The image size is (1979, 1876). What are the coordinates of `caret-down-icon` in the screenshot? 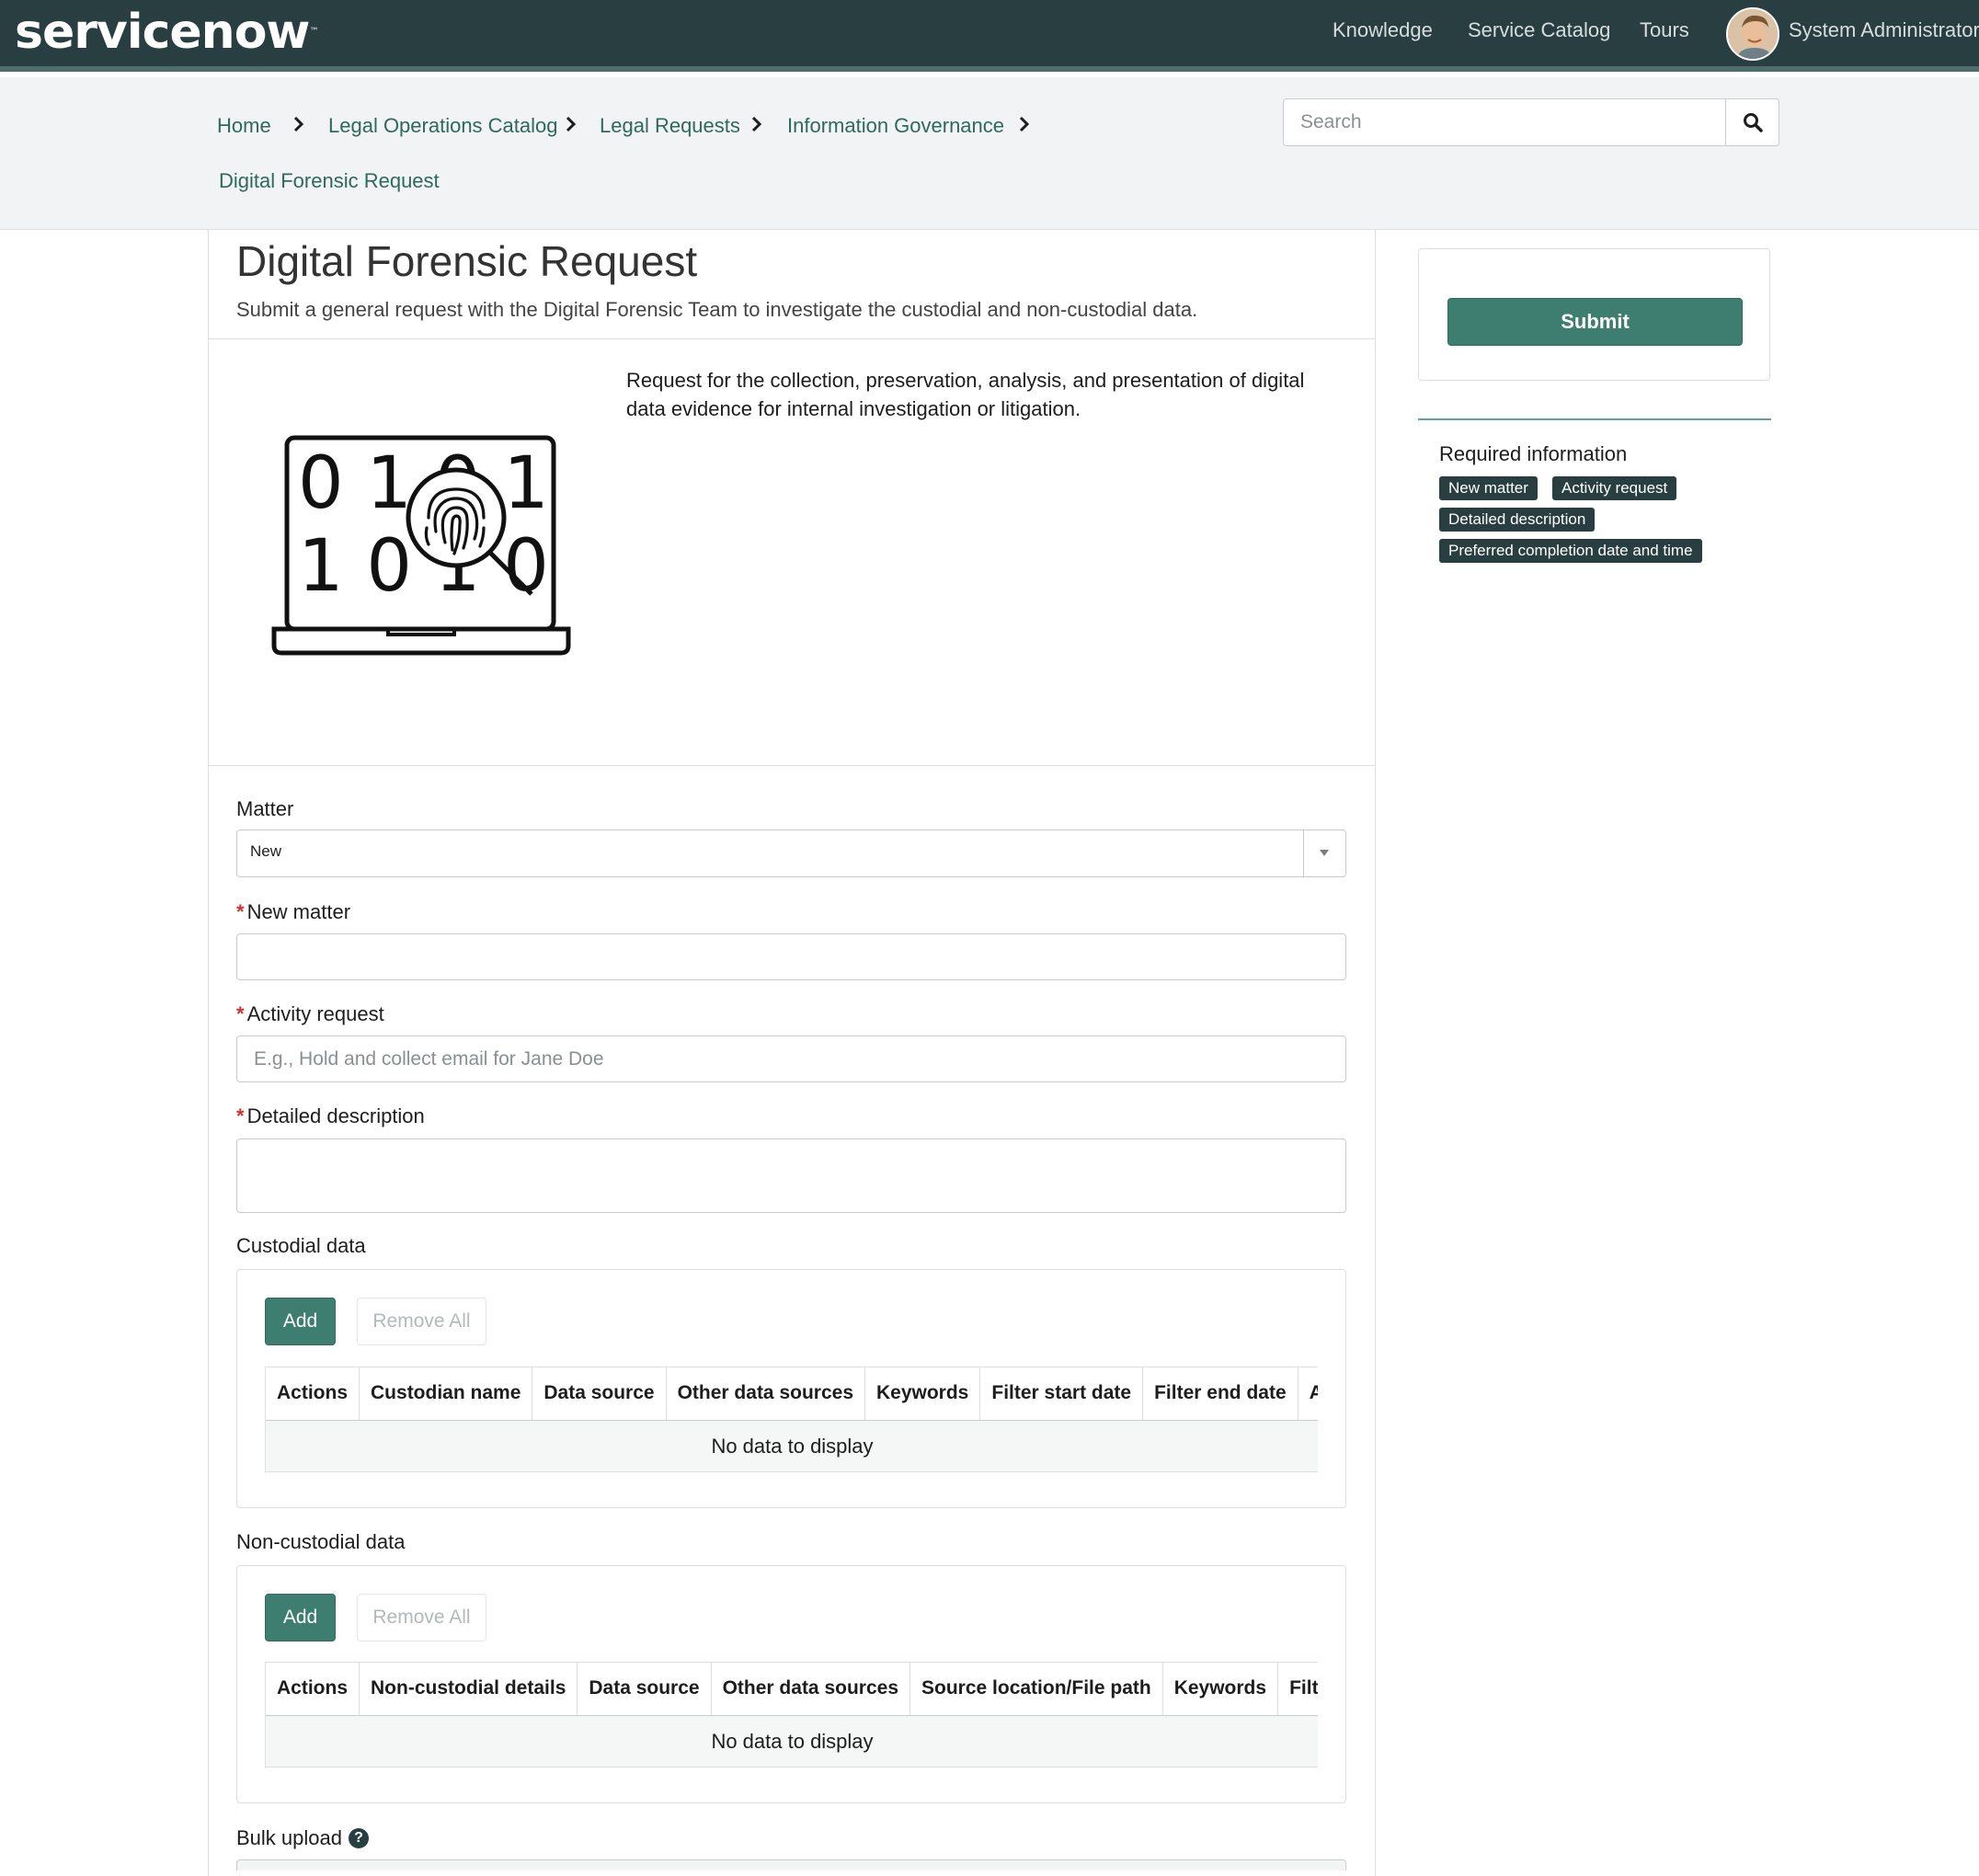 It's located at (1324, 853).